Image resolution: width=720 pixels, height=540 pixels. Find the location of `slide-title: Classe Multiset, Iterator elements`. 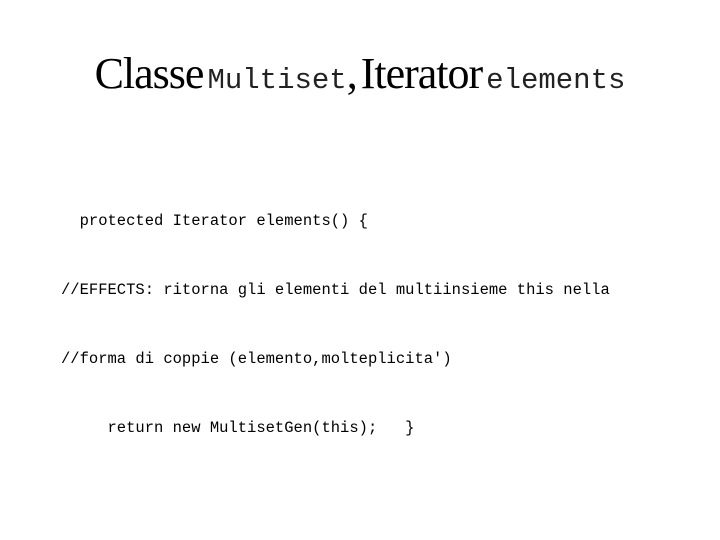

slide-title: Classe Multiset, Iterator elements is located at coordinates (360, 79).